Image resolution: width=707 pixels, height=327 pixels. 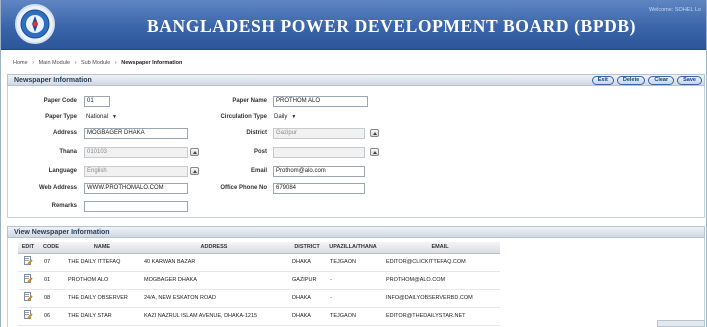 I want to click on exit-button: Exit, so click(x=602, y=80).